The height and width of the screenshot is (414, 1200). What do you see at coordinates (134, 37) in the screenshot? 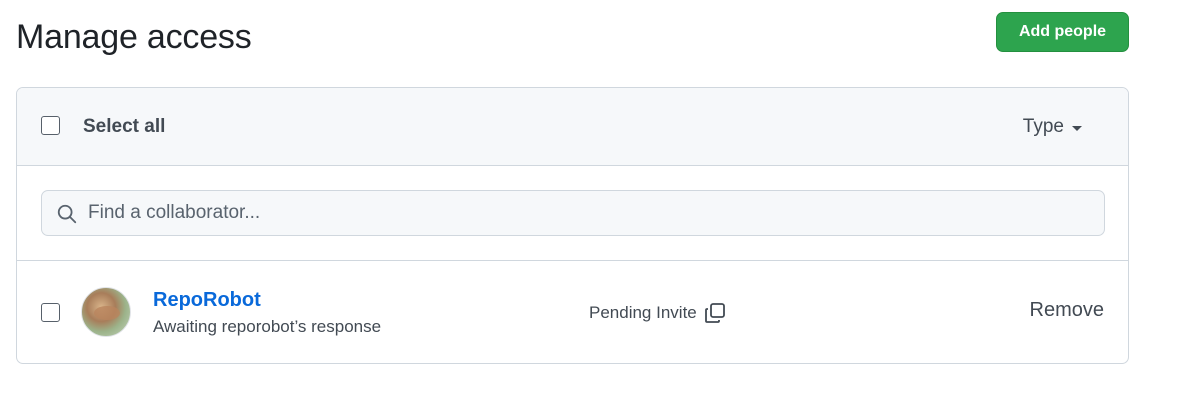
I see `page-title: Manage access` at bounding box center [134, 37].